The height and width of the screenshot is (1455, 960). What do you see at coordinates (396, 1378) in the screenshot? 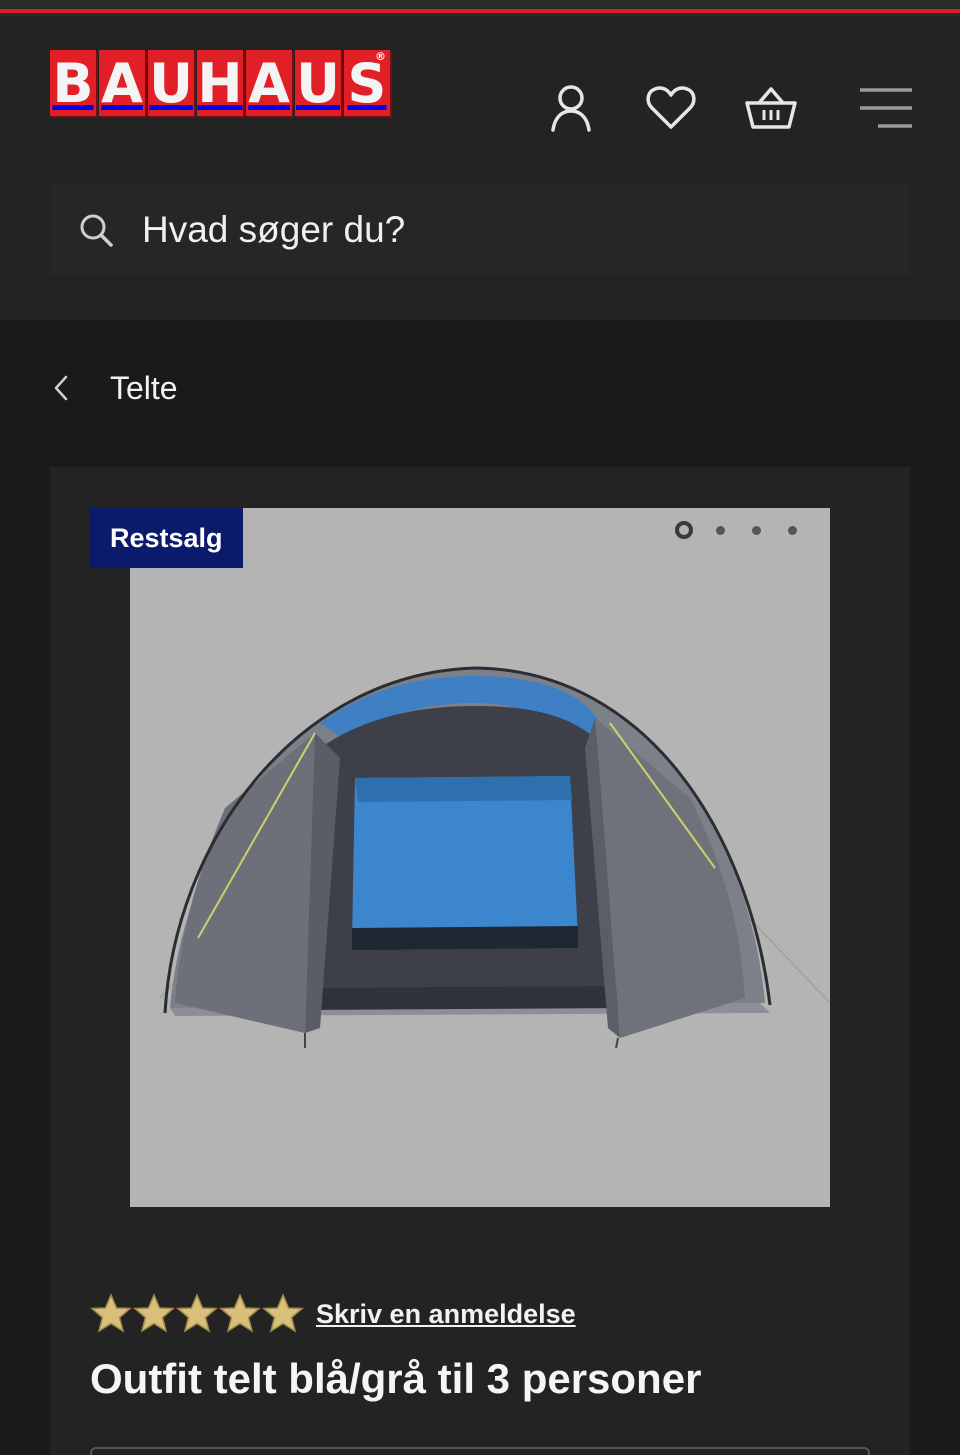
I see `product-title: Outfit telt blå/grå til 3 personer` at bounding box center [396, 1378].